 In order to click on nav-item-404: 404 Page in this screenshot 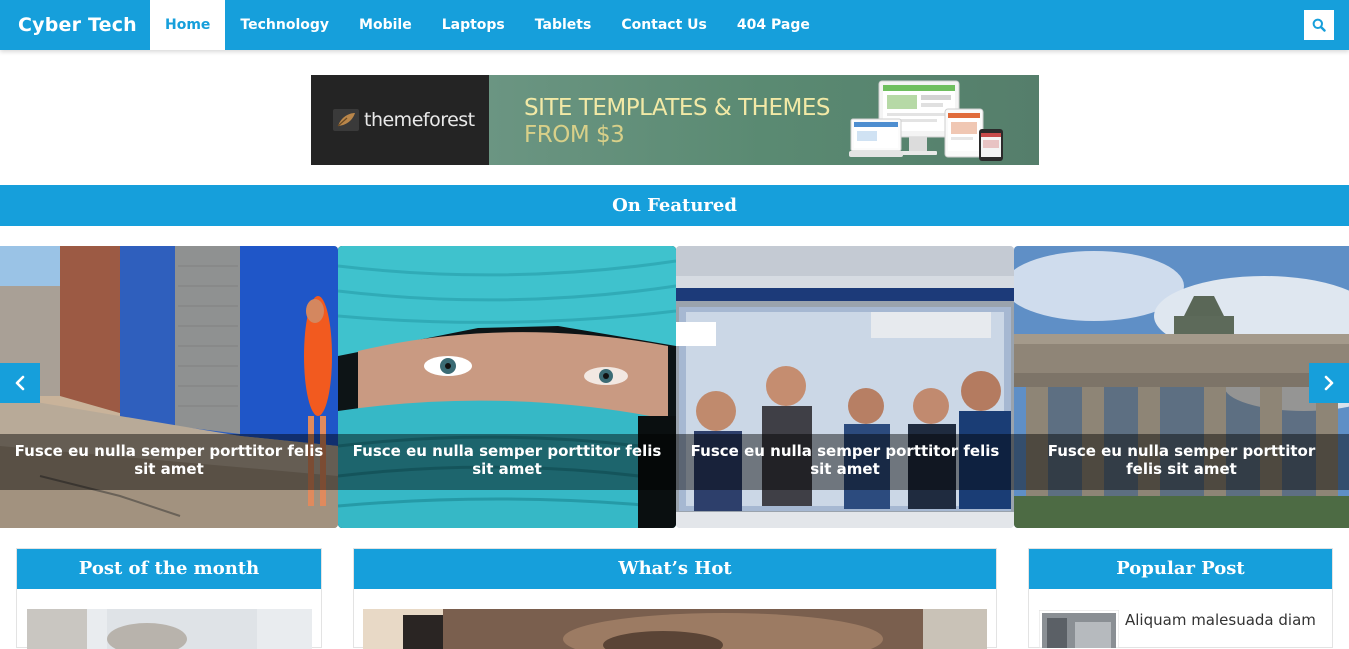, I will do `click(773, 25)`.